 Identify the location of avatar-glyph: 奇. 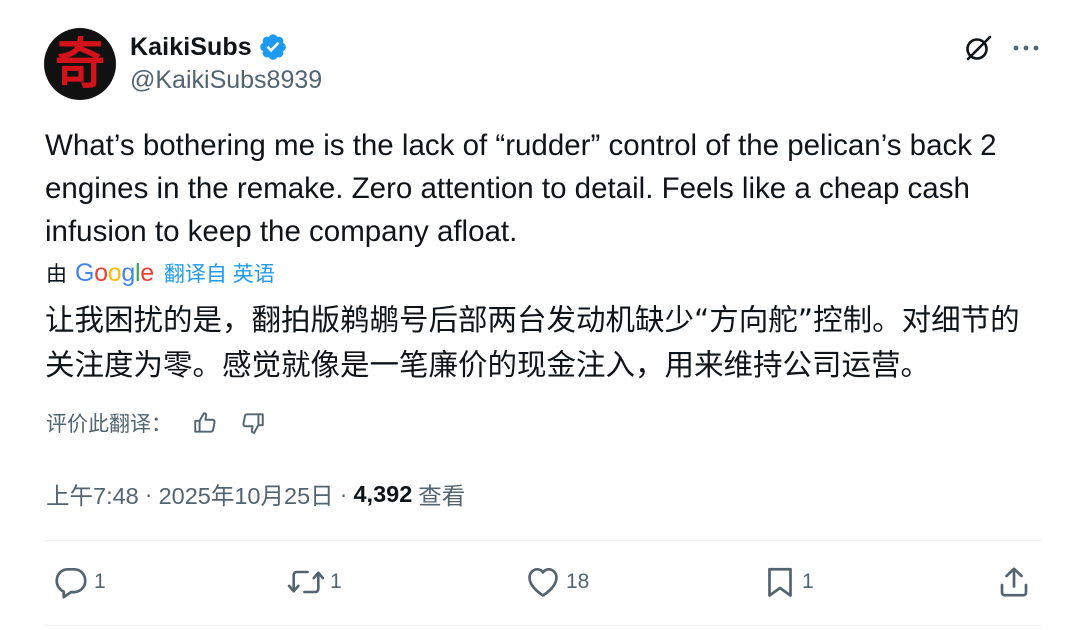
(80, 63).